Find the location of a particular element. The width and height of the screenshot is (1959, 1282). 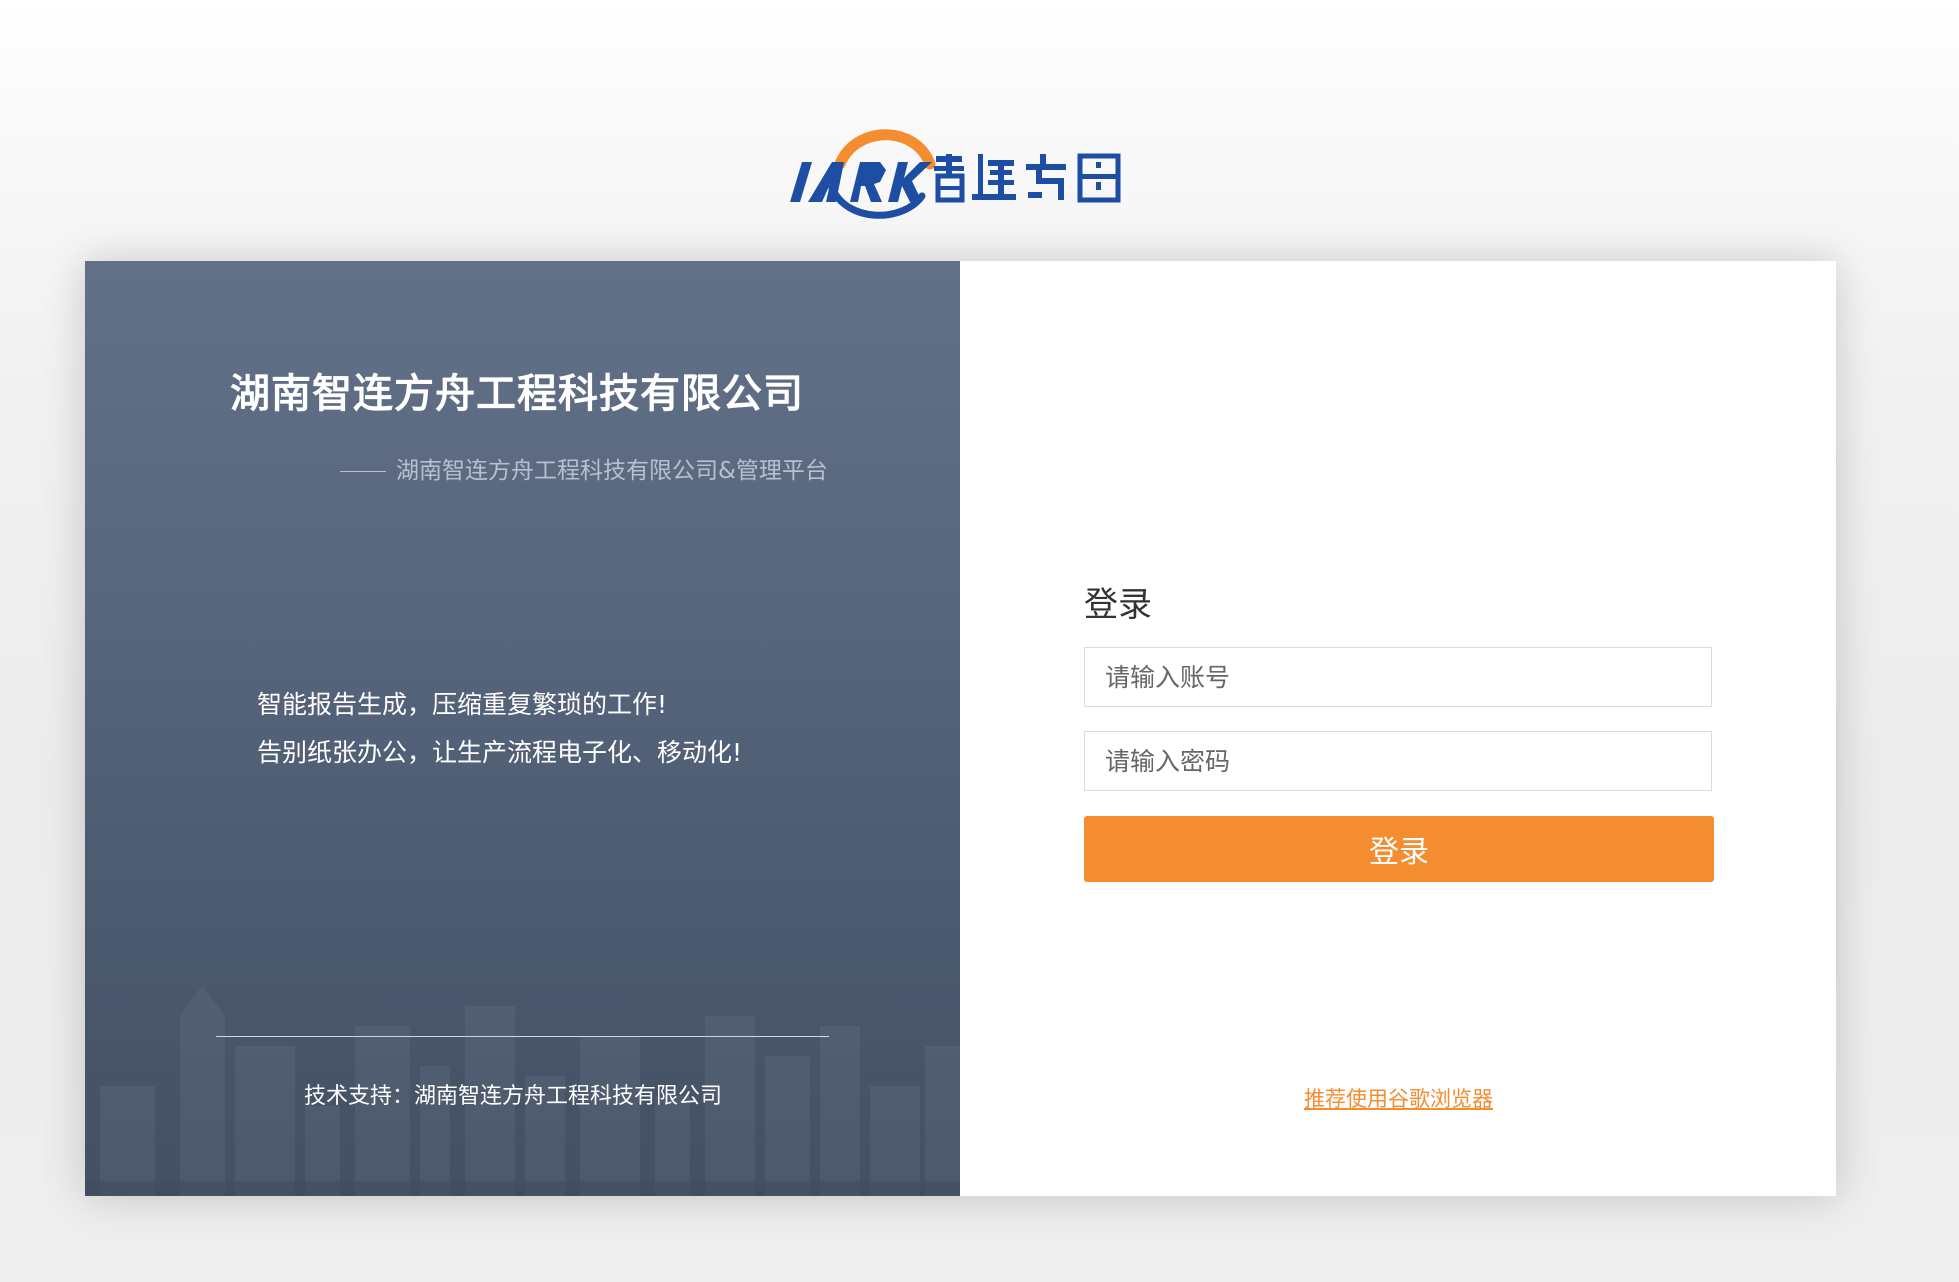

login-button: 登录 is located at coordinates (1399, 849).